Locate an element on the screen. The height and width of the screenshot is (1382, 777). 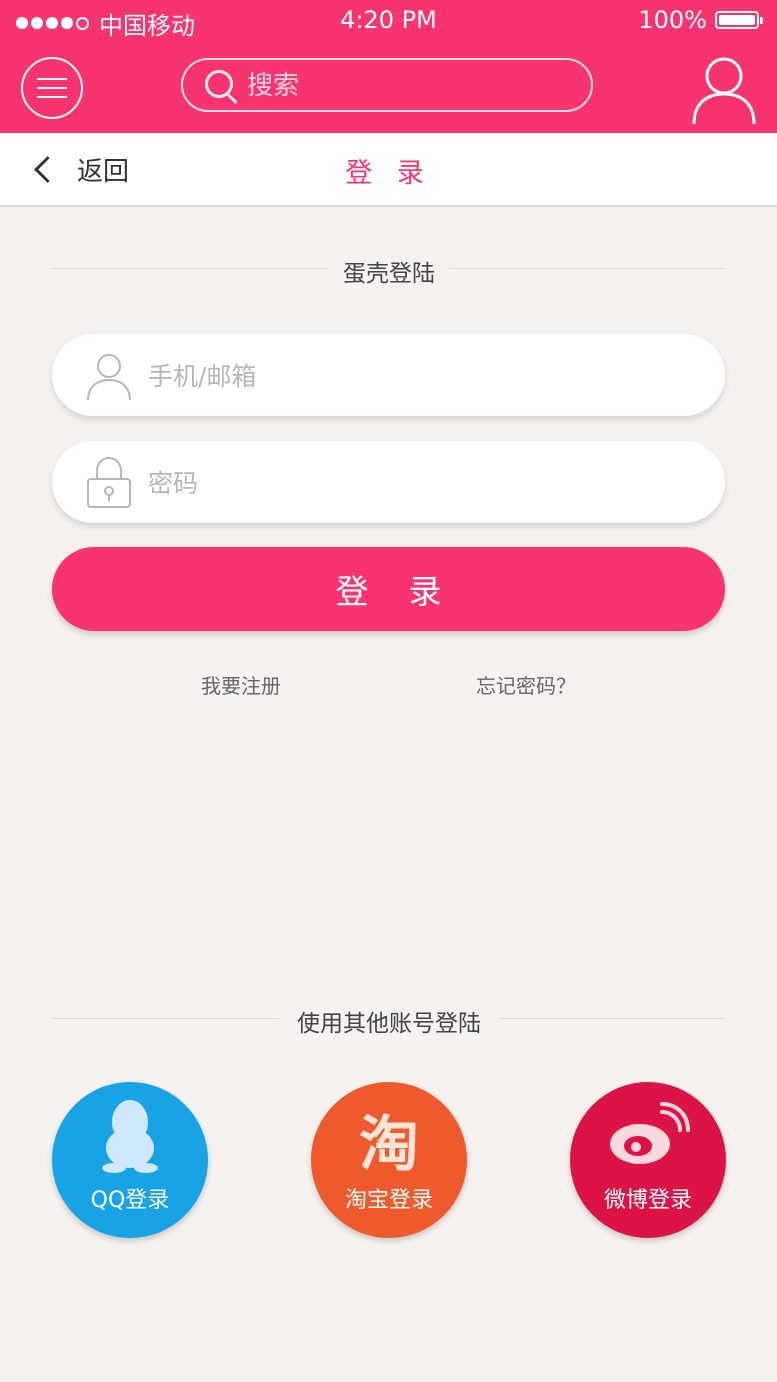
qq-login-label: QQ登录 is located at coordinates (130, 1200).